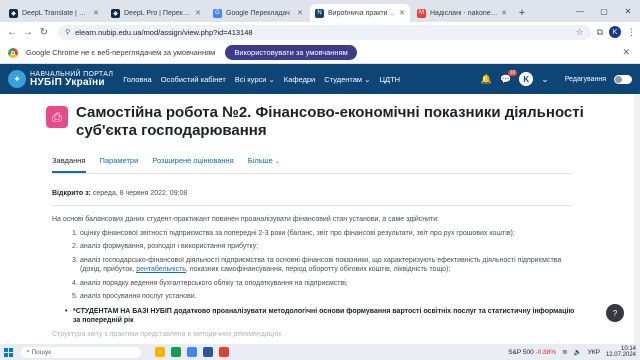 The height and width of the screenshot is (360, 640). I want to click on nav-cdtn: ЦДТН, so click(389, 79).